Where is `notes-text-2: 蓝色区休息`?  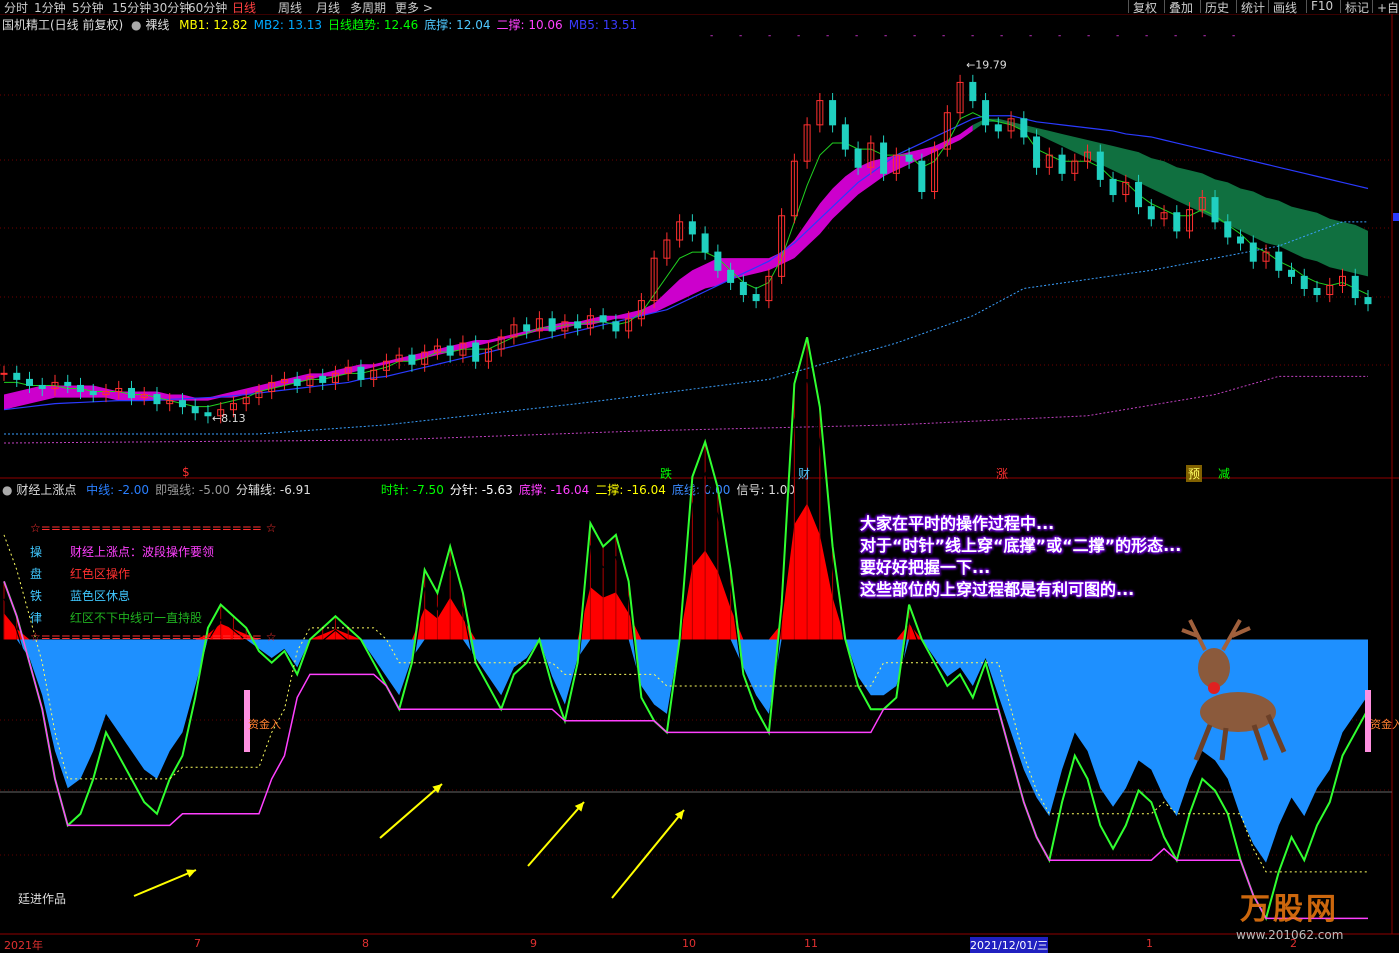
notes-text-2: 蓝色区休息 is located at coordinates (100, 596).